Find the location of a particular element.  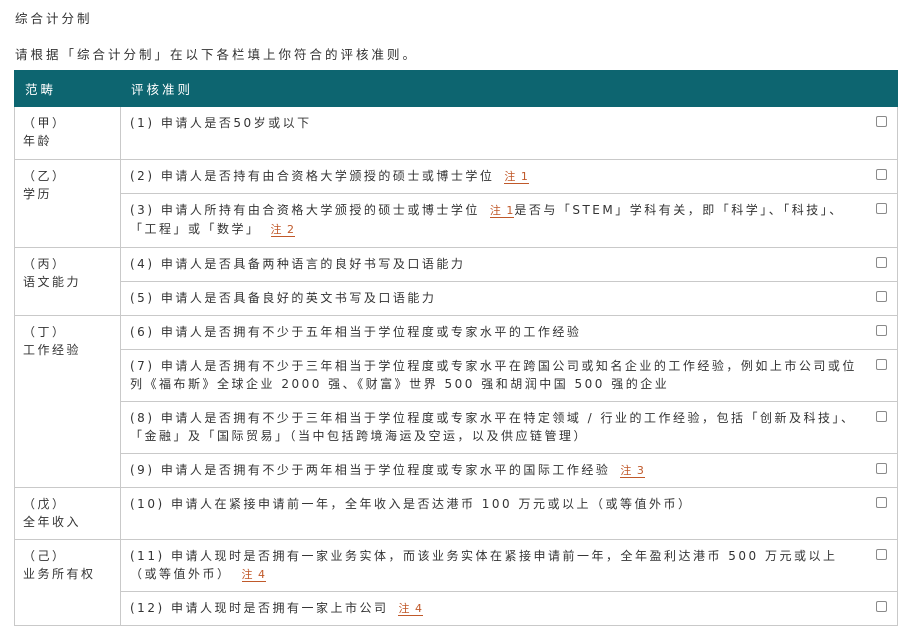

category-label: 业务所有权 is located at coordinates (59, 574).